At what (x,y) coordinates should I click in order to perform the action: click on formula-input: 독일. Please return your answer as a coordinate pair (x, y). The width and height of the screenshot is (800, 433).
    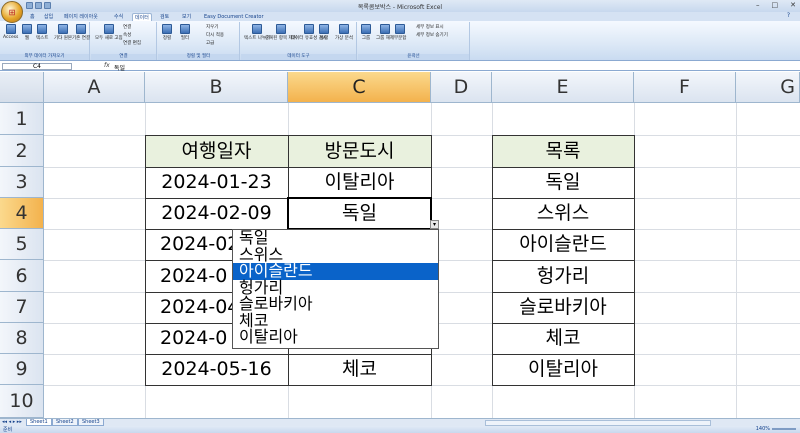
    Looking at the image, I should click on (119, 67).